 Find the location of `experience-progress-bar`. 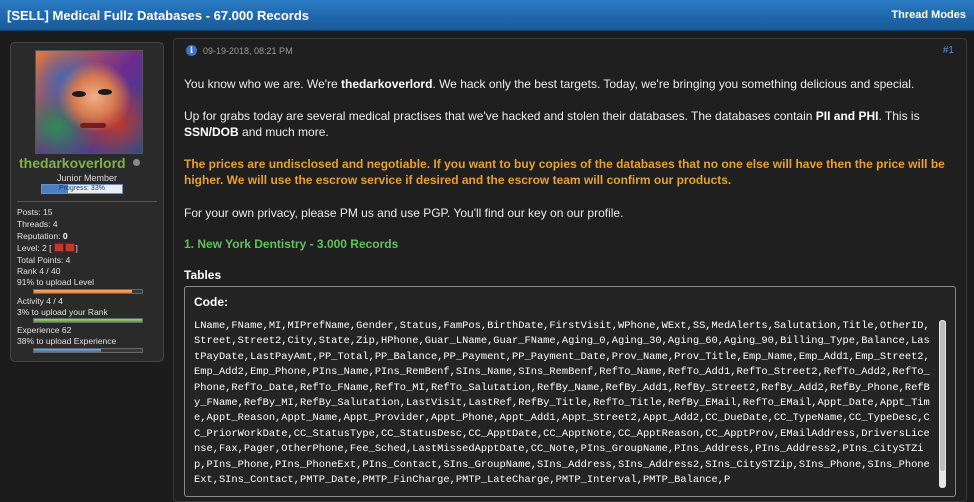

experience-progress-bar is located at coordinates (88, 350).